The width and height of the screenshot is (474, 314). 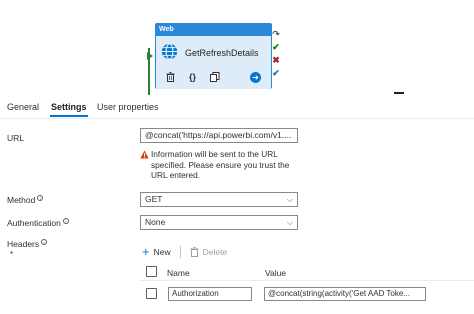 I want to click on new-header-label: New, so click(x=162, y=252).